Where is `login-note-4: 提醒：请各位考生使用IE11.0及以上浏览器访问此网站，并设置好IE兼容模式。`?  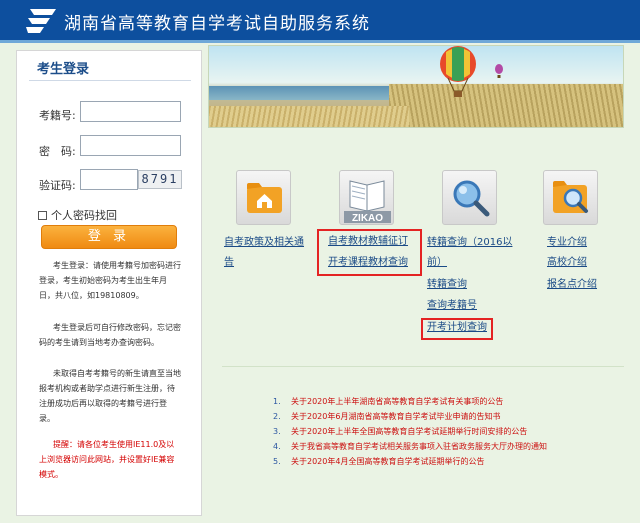 login-note-4: 提醒：请各位考生使用IE11.0及以上浏览器访问此网站，并设置好IE兼容模式。 is located at coordinates (107, 459).